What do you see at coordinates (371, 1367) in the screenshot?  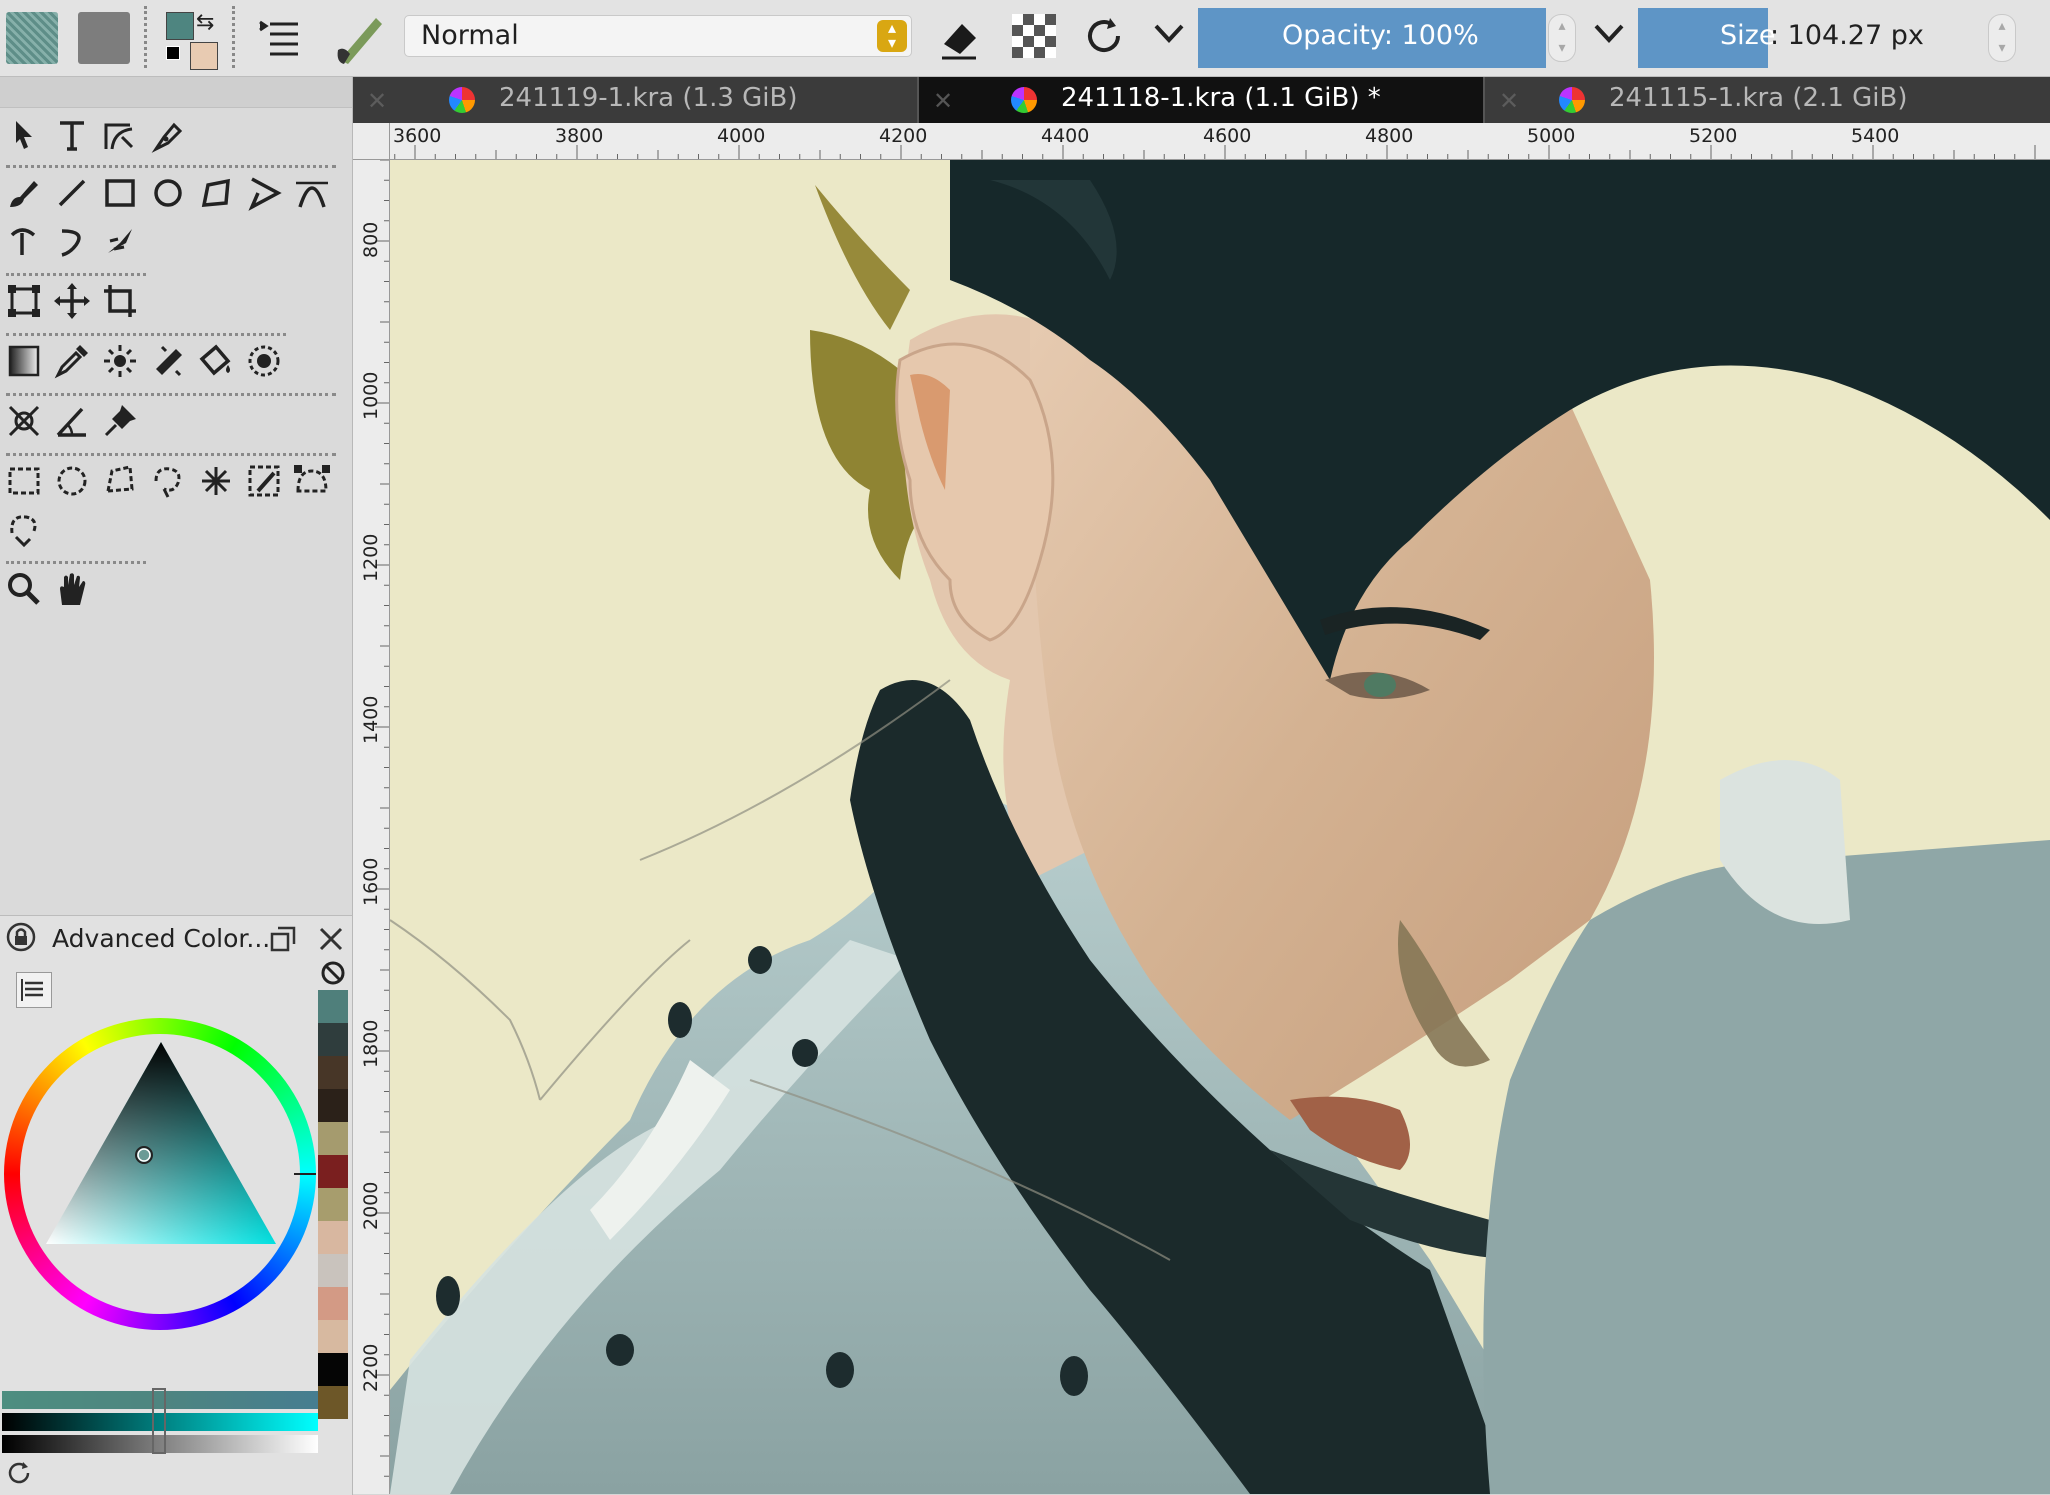 I see `ruler-label: 2200` at bounding box center [371, 1367].